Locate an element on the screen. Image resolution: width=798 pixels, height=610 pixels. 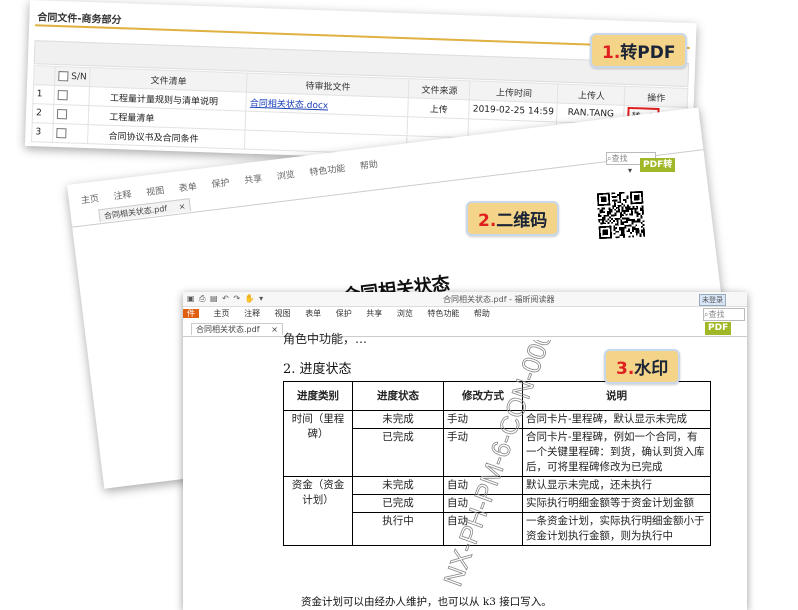
desc-cell: 一条资金计划，实际执行明细金额小于资金计划执行金额，则为执行中 is located at coordinates (616, 529).